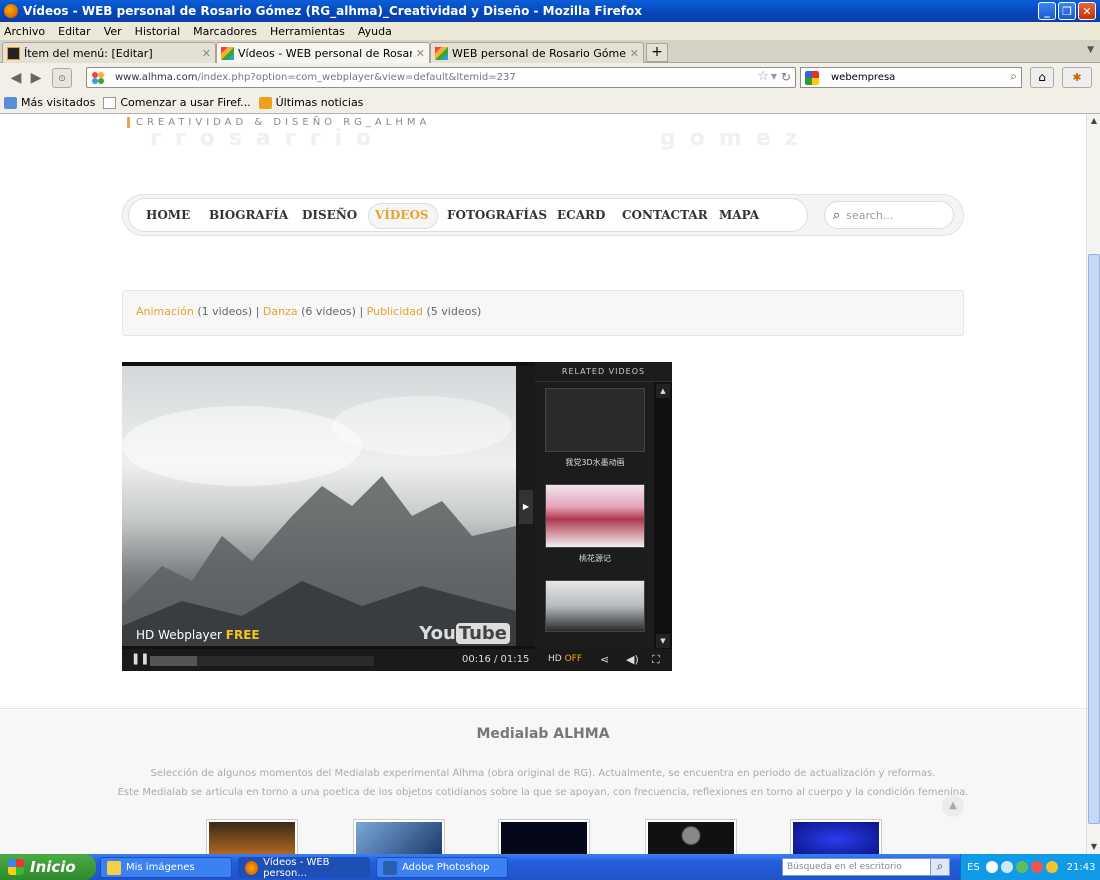  Describe the element at coordinates (663, 516) in the screenshot. I see `related-scrollbar: ▲ ▼` at that location.